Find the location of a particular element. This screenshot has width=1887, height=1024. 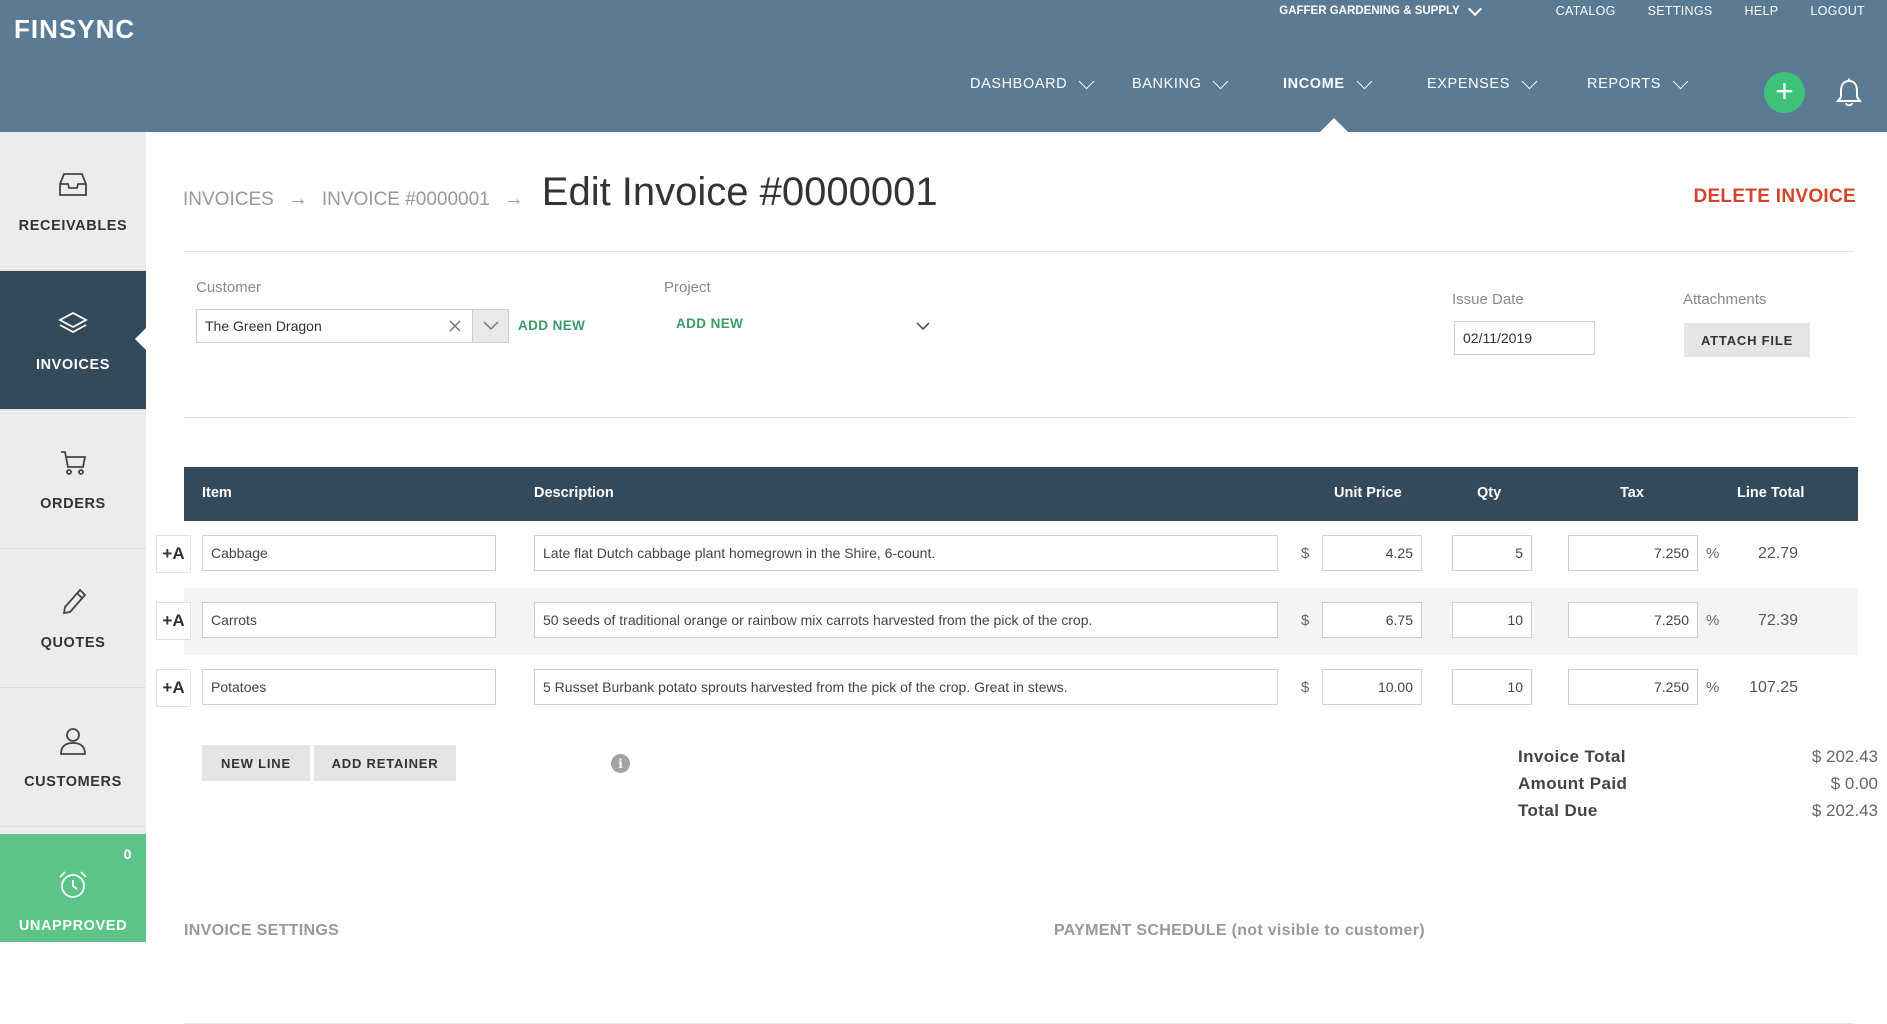

clear-icon is located at coordinates (455, 326).